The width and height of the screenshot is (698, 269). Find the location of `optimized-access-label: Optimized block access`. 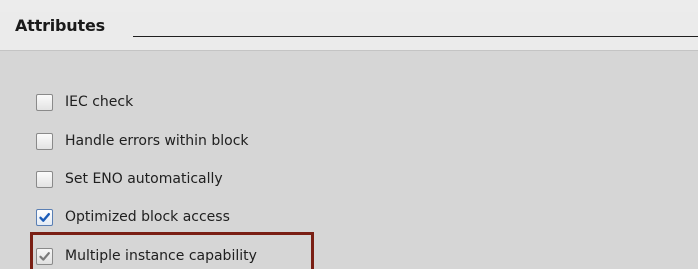

optimized-access-label: Optimized block access is located at coordinates (147, 217).